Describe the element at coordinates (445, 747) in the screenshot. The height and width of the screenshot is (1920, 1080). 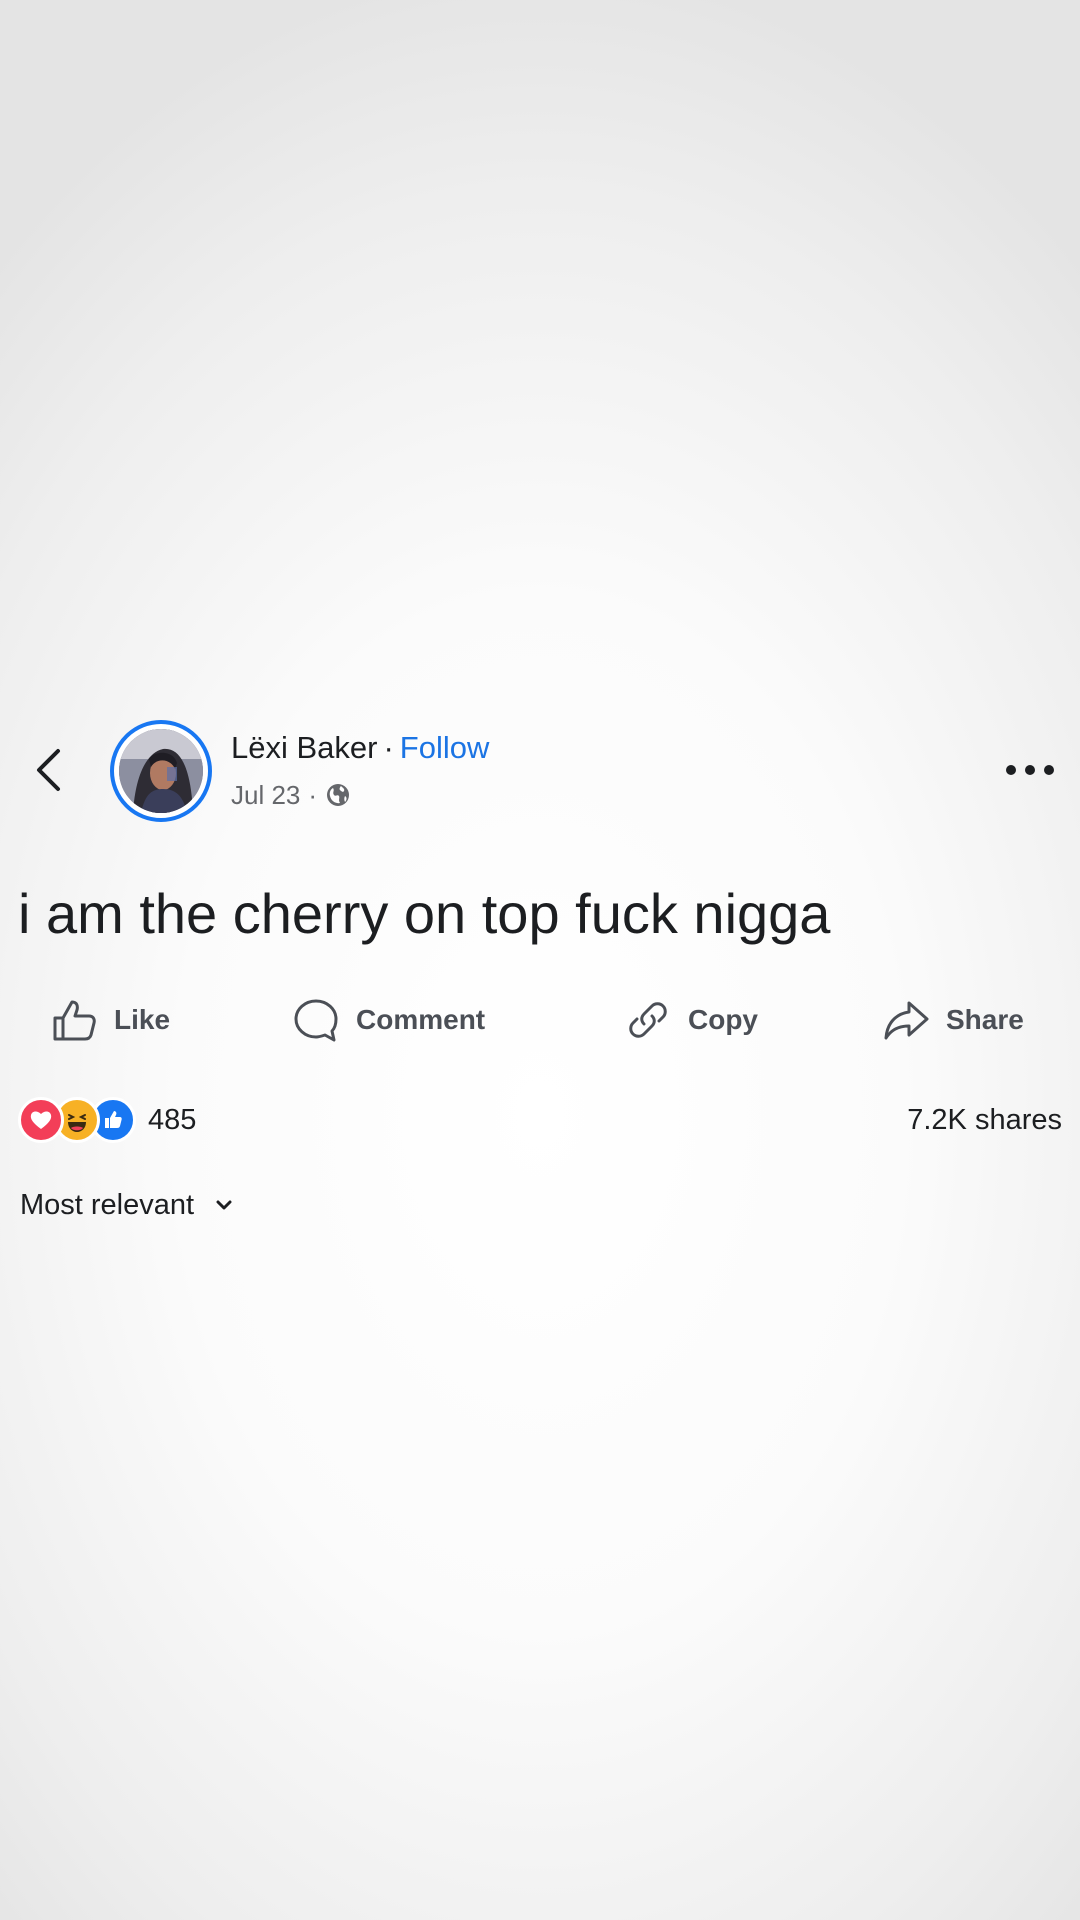
I see `follow-button: Follow` at that location.